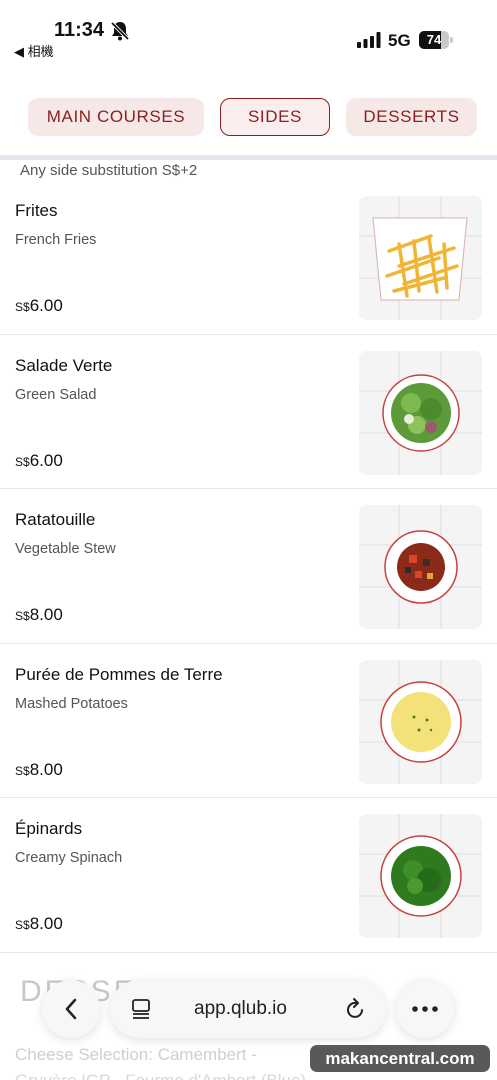 Image resolution: width=497 pixels, height=1080 pixels. What do you see at coordinates (420, 567) in the screenshot?
I see `ratatouille-photo` at bounding box center [420, 567].